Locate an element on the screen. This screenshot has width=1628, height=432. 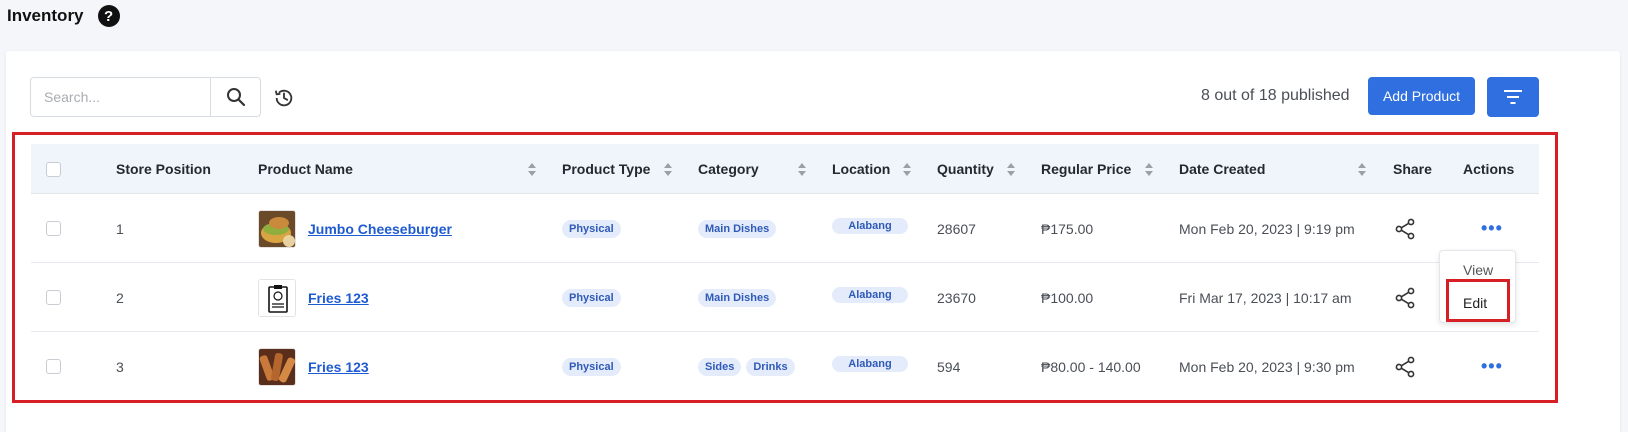
help-icon: ? is located at coordinates (108, 16).